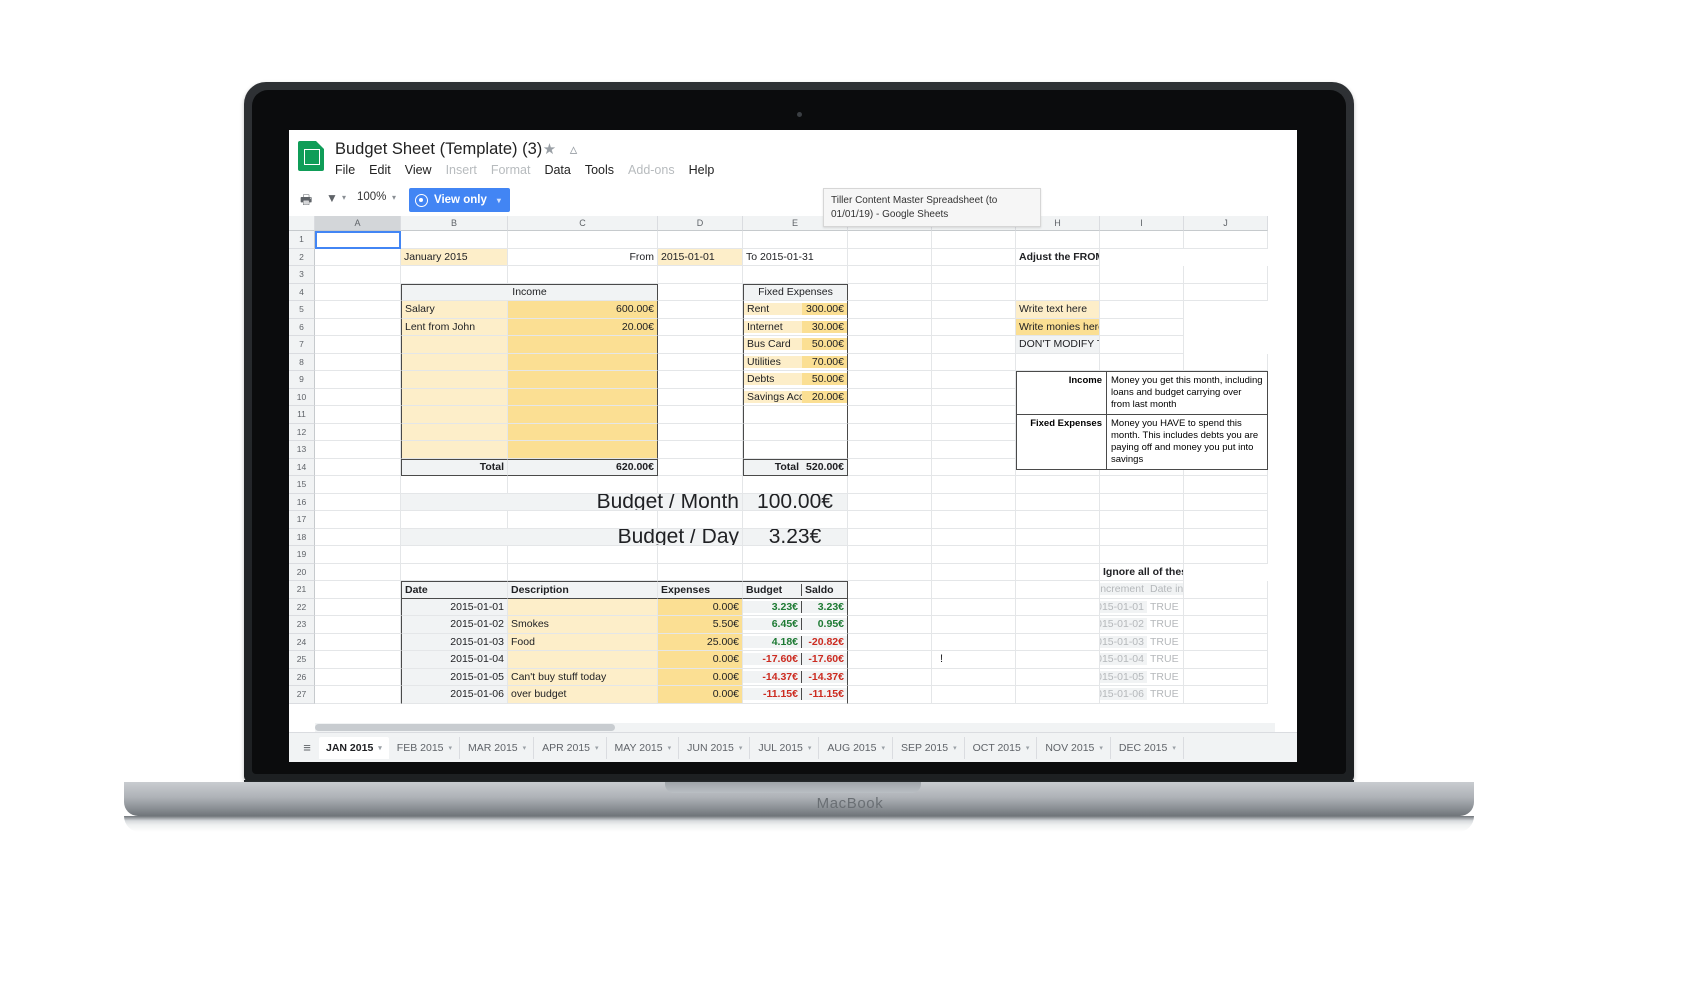 The width and height of the screenshot is (1700, 999). I want to click on cell-G20, so click(974, 572).